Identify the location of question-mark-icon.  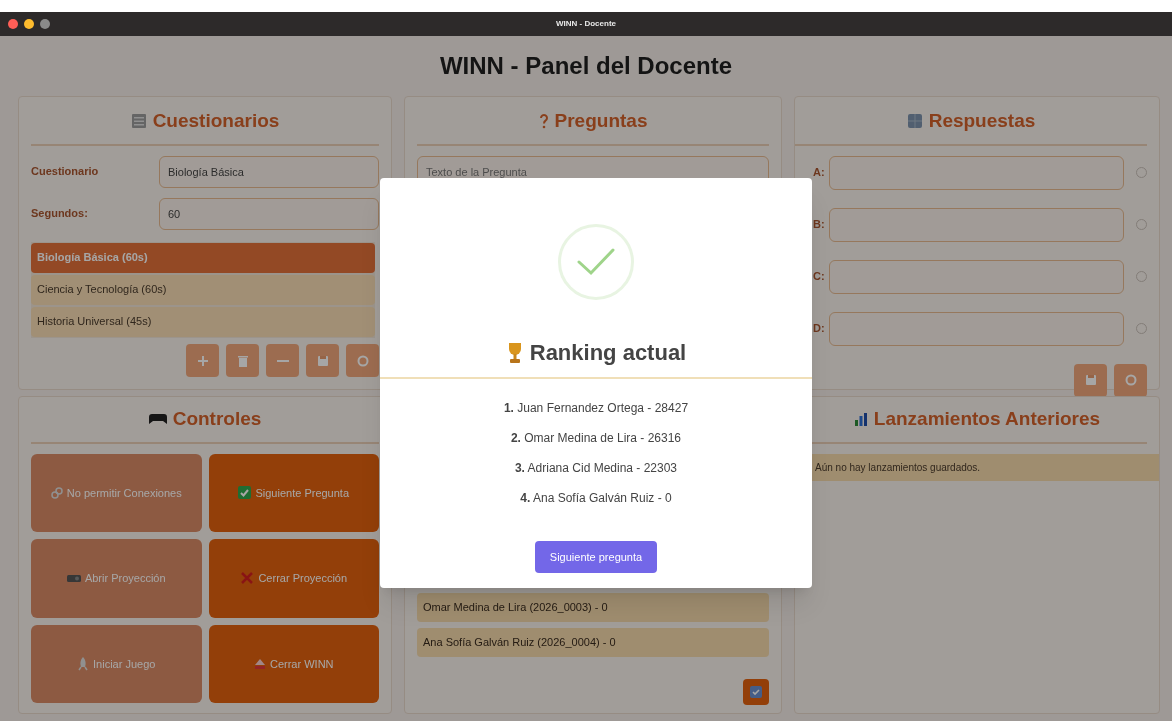
(543, 121).